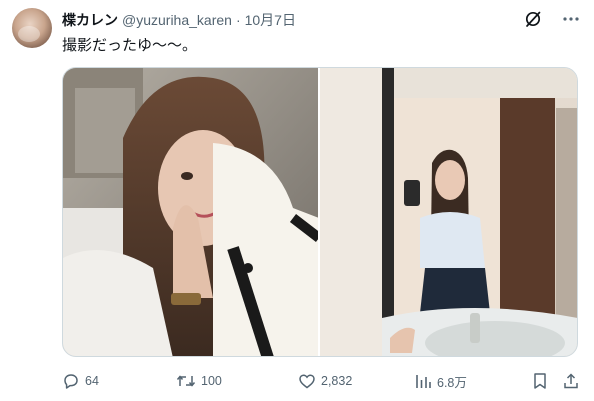 The width and height of the screenshot is (594, 401). Describe the element at coordinates (211, 381) in the screenshot. I see `retweet-count: 100` at that location.